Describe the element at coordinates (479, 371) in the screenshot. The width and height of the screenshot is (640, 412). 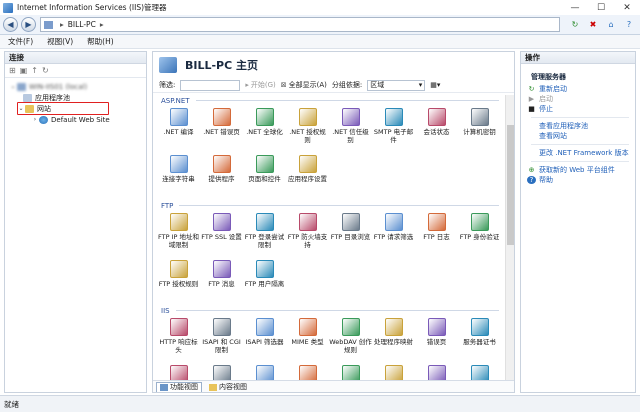
I see `feature-item: 输出缓存` at that location.